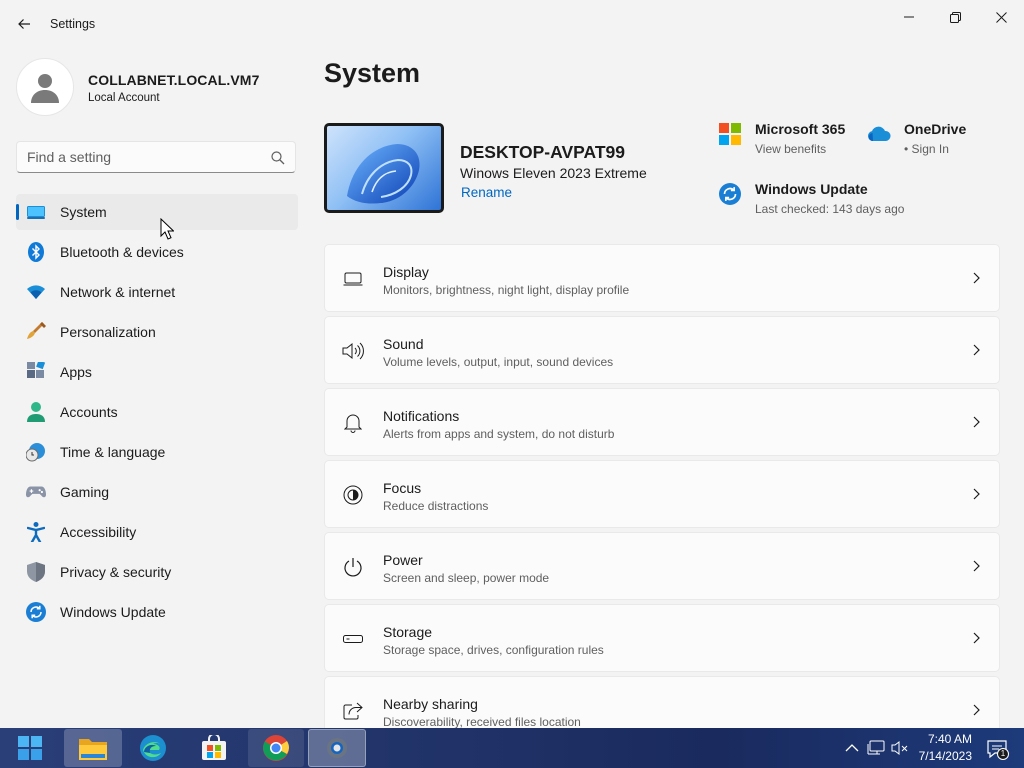  What do you see at coordinates (36, 572) in the screenshot?
I see `shield-icon` at bounding box center [36, 572].